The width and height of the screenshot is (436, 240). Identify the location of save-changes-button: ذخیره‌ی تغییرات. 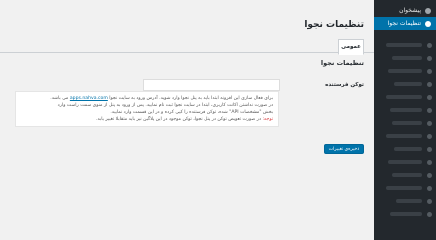
(344, 149).